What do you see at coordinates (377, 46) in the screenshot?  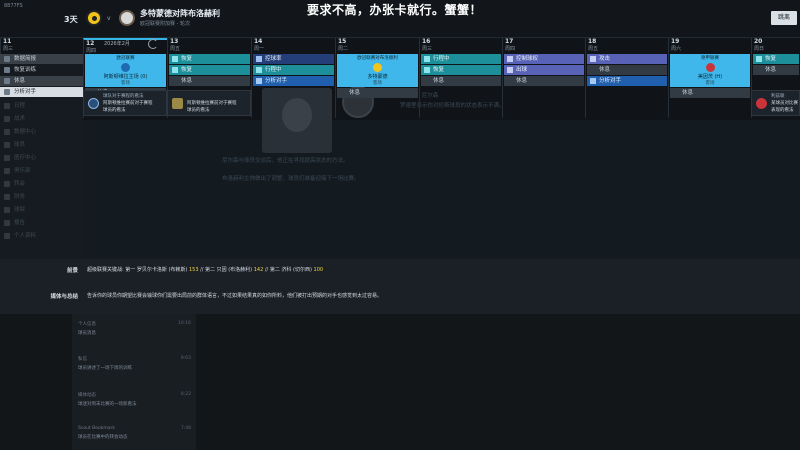 I see `day-header-15: 15 周二` at bounding box center [377, 46].